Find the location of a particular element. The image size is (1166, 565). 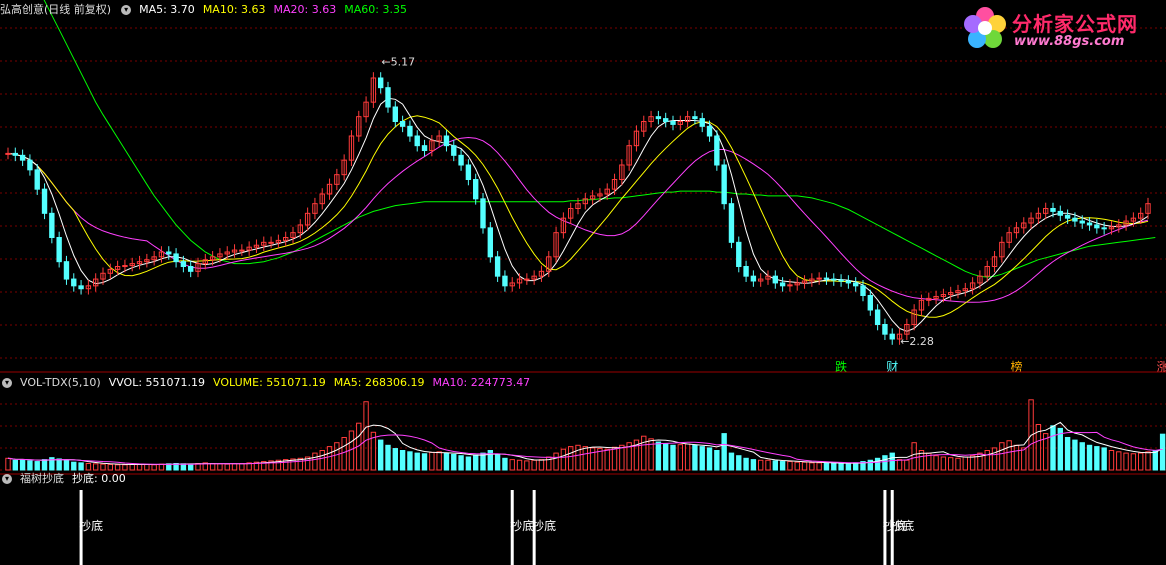

vol-ma5-value: MA5: 268306.19 is located at coordinates (379, 382).